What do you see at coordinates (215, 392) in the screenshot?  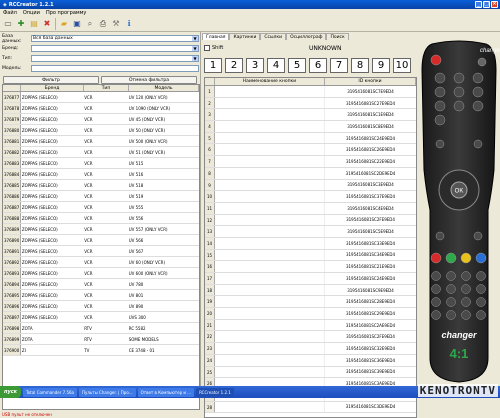 I see `taskbar-item-rccreator: RCCreator 1.2.1` at bounding box center [215, 392].